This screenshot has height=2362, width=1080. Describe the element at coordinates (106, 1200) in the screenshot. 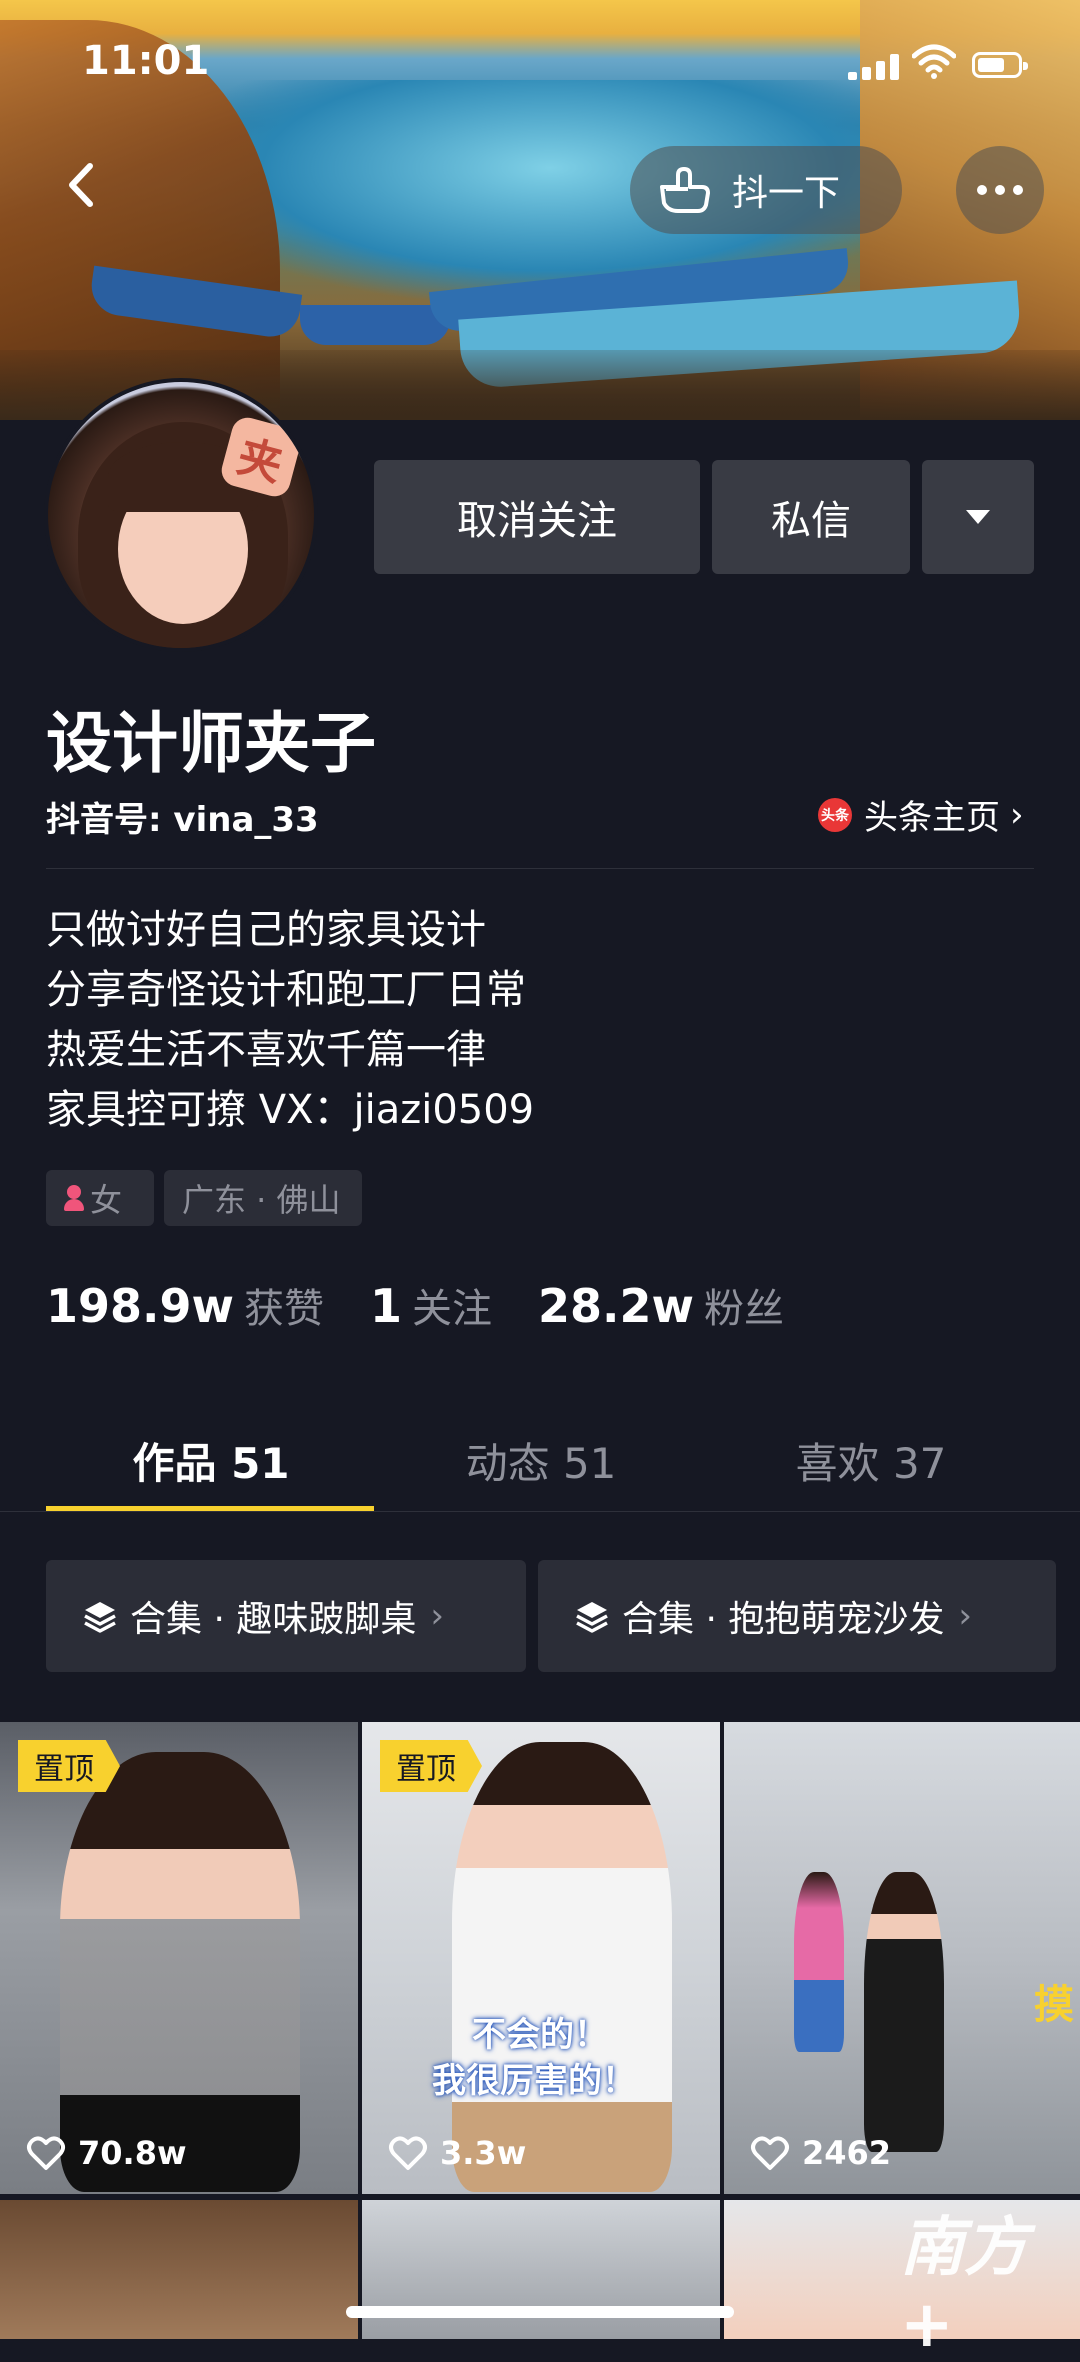

I see `gender-label: 女` at that location.